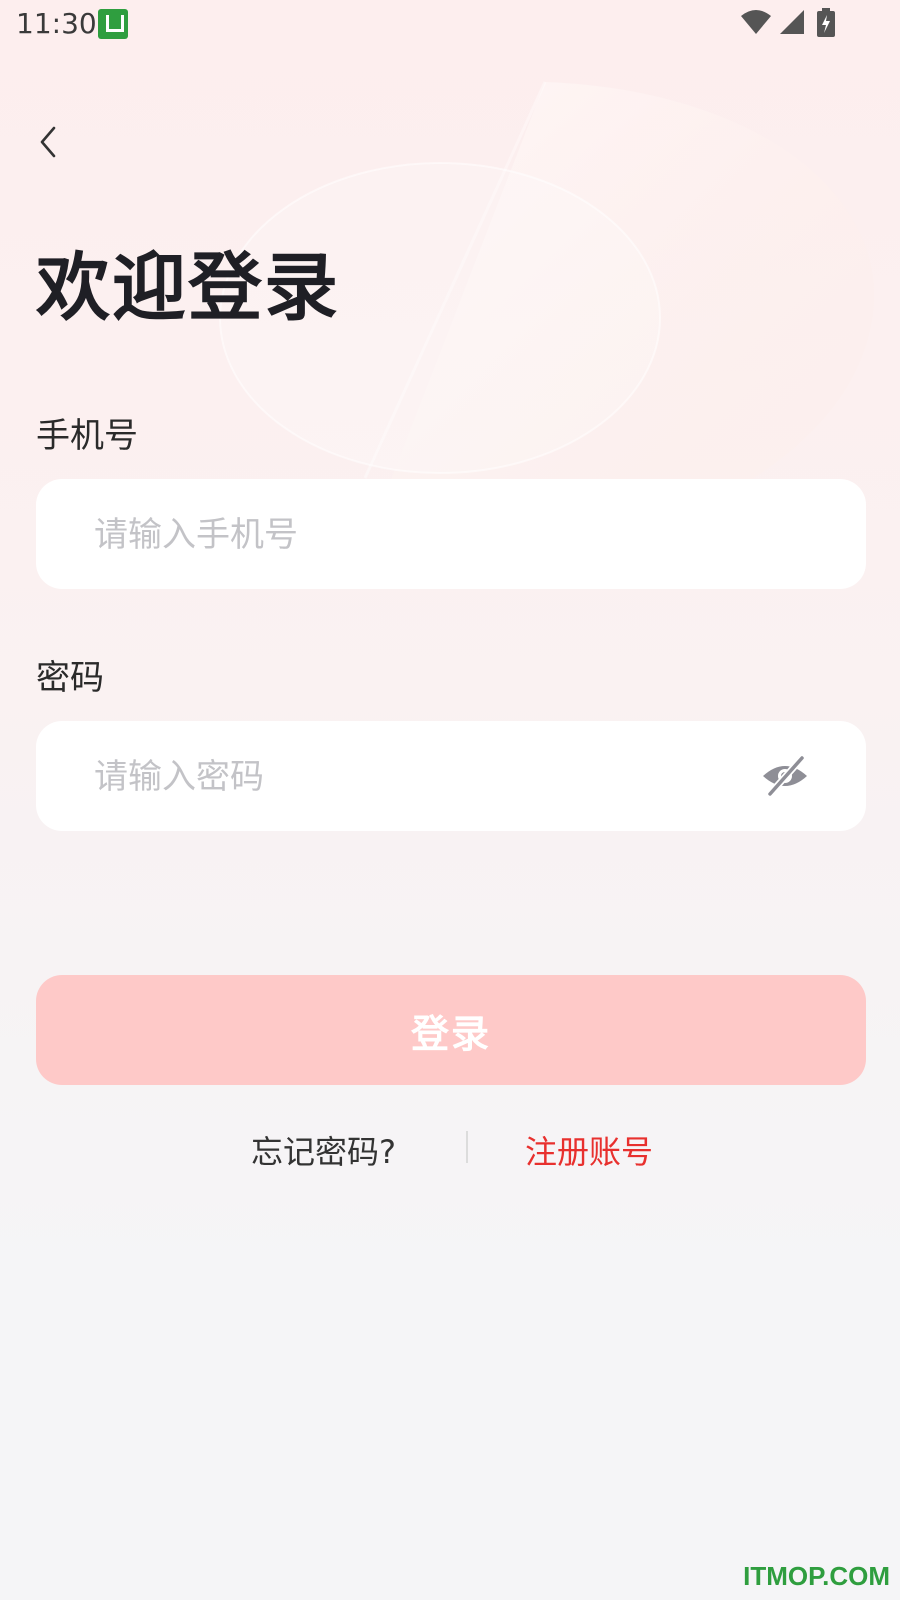  What do you see at coordinates (87, 436) in the screenshot?
I see `phone-label: 手机号` at bounding box center [87, 436].